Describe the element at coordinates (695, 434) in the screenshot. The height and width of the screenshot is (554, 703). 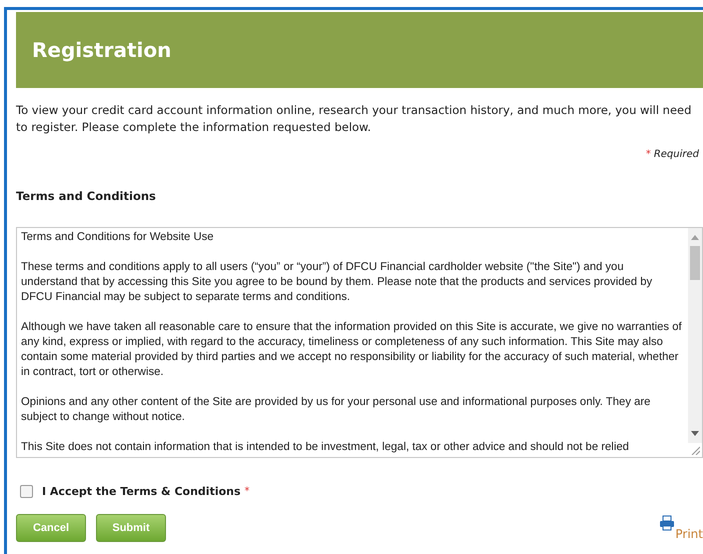
I see `scroll-down-icon` at that location.